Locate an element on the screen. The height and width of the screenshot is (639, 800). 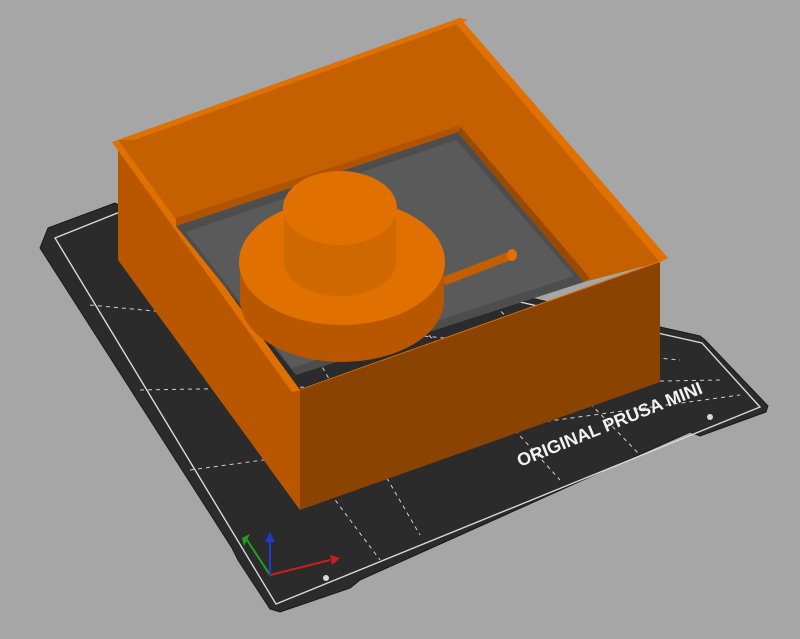
peg-tip is located at coordinates (512, 255).